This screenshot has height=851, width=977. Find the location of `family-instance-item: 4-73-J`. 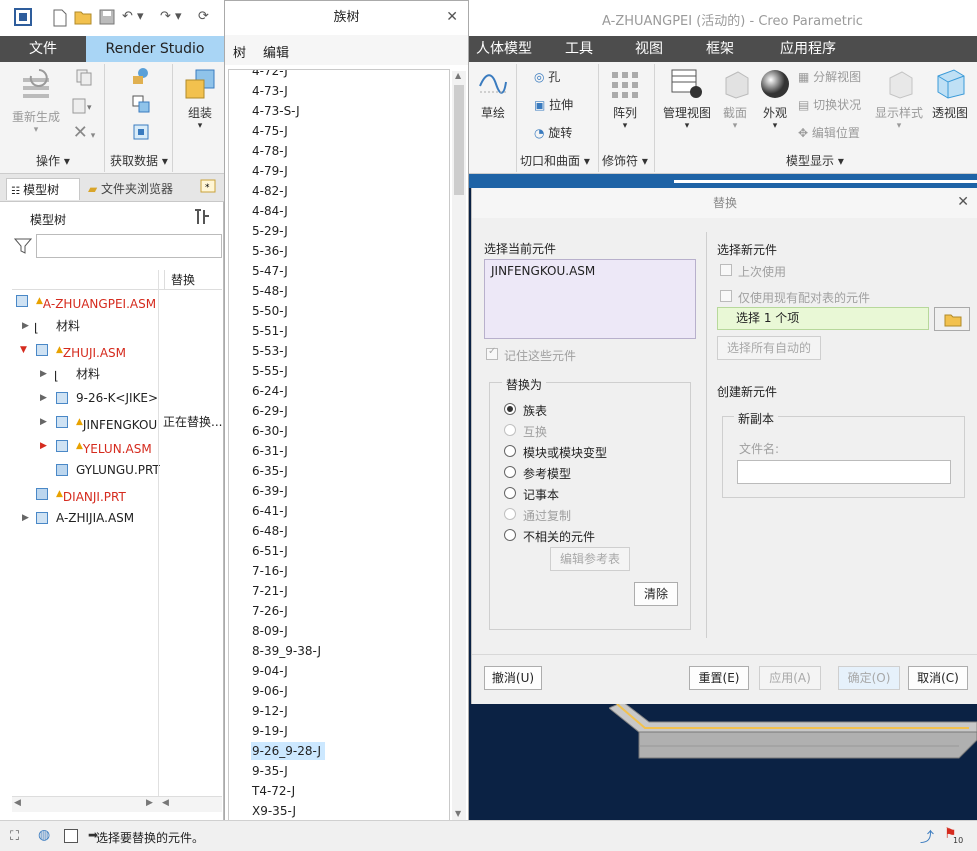

family-instance-item: 4-73-J is located at coordinates (270, 91).